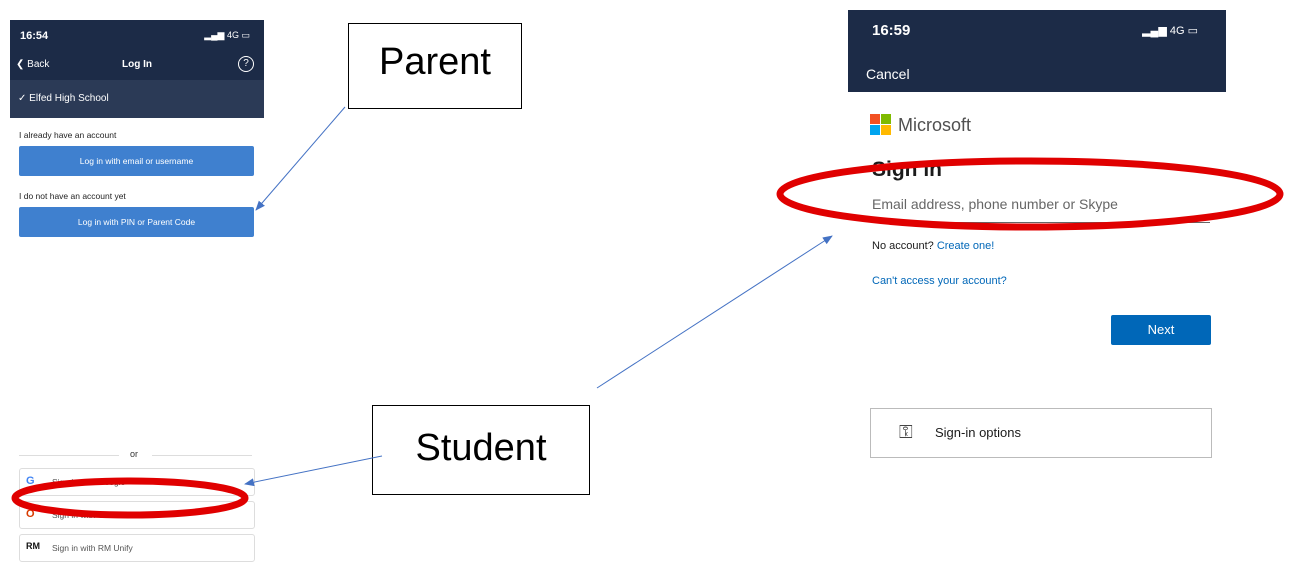  What do you see at coordinates (130, 498) in the screenshot?
I see `highlight-ellipse-left` at bounding box center [130, 498].